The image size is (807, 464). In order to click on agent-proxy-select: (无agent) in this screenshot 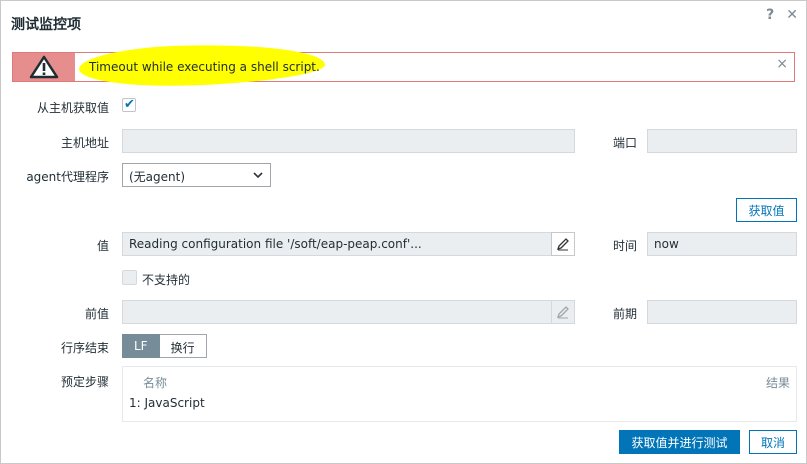, I will do `click(196, 175)`.